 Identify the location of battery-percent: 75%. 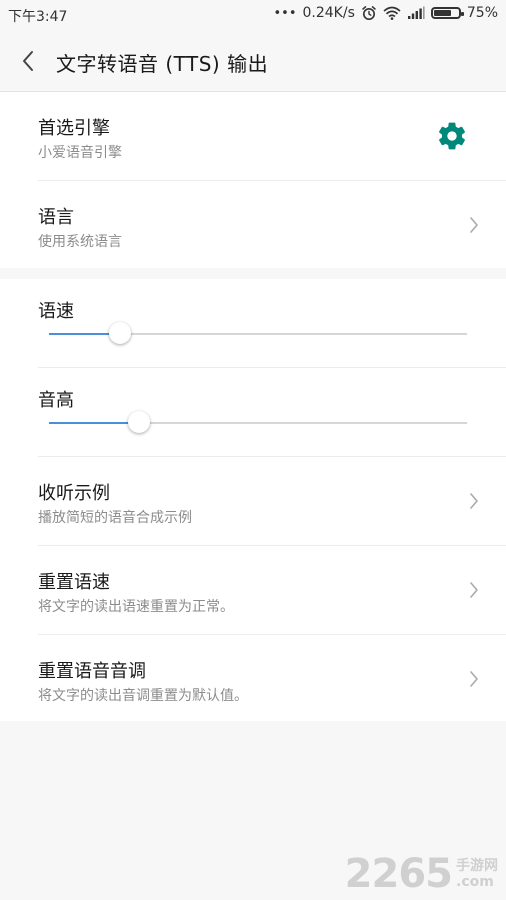
(482, 13).